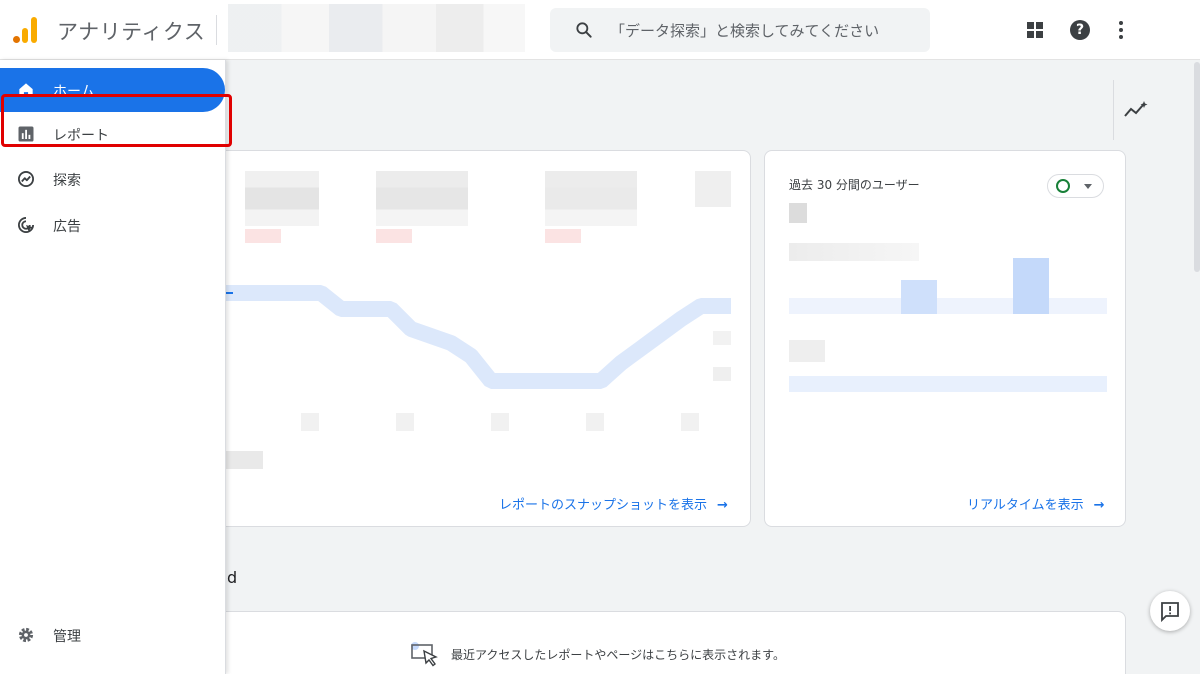 This screenshot has height=674, width=1200. I want to click on view-snapshot-link: レポートのスナップショットを表示 →, so click(613, 503).